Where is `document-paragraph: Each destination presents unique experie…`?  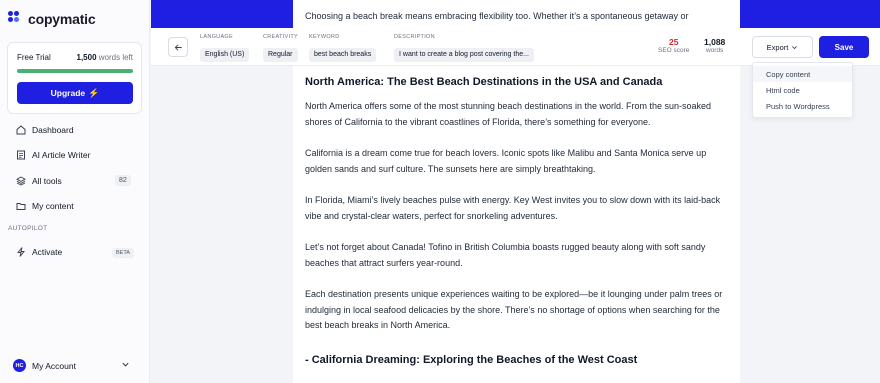 document-paragraph: Each destination presents unique experie… is located at coordinates (514, 310).